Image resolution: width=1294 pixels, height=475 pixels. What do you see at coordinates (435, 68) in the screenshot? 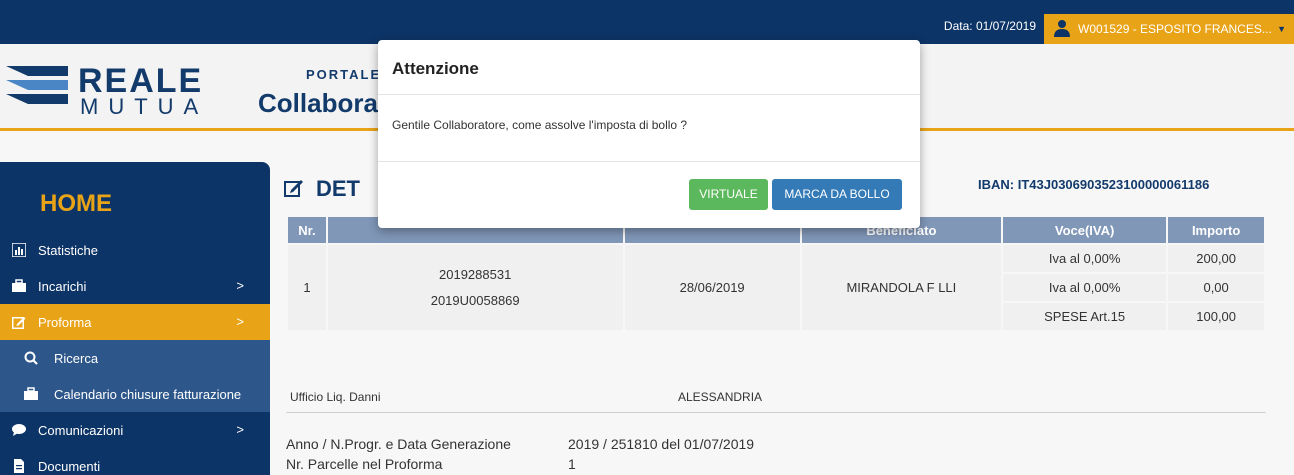
I see `dialog-title: Attenzione` at bounding box center [435, 68].